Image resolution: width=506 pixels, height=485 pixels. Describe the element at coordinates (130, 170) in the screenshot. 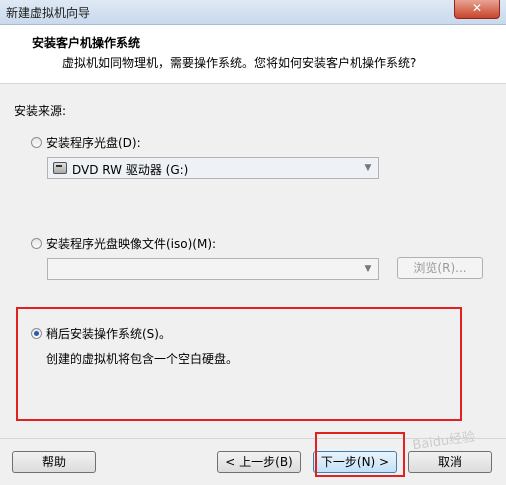

I see `drive-select-value: DVD RW 驱动器 (G:)` at that location.